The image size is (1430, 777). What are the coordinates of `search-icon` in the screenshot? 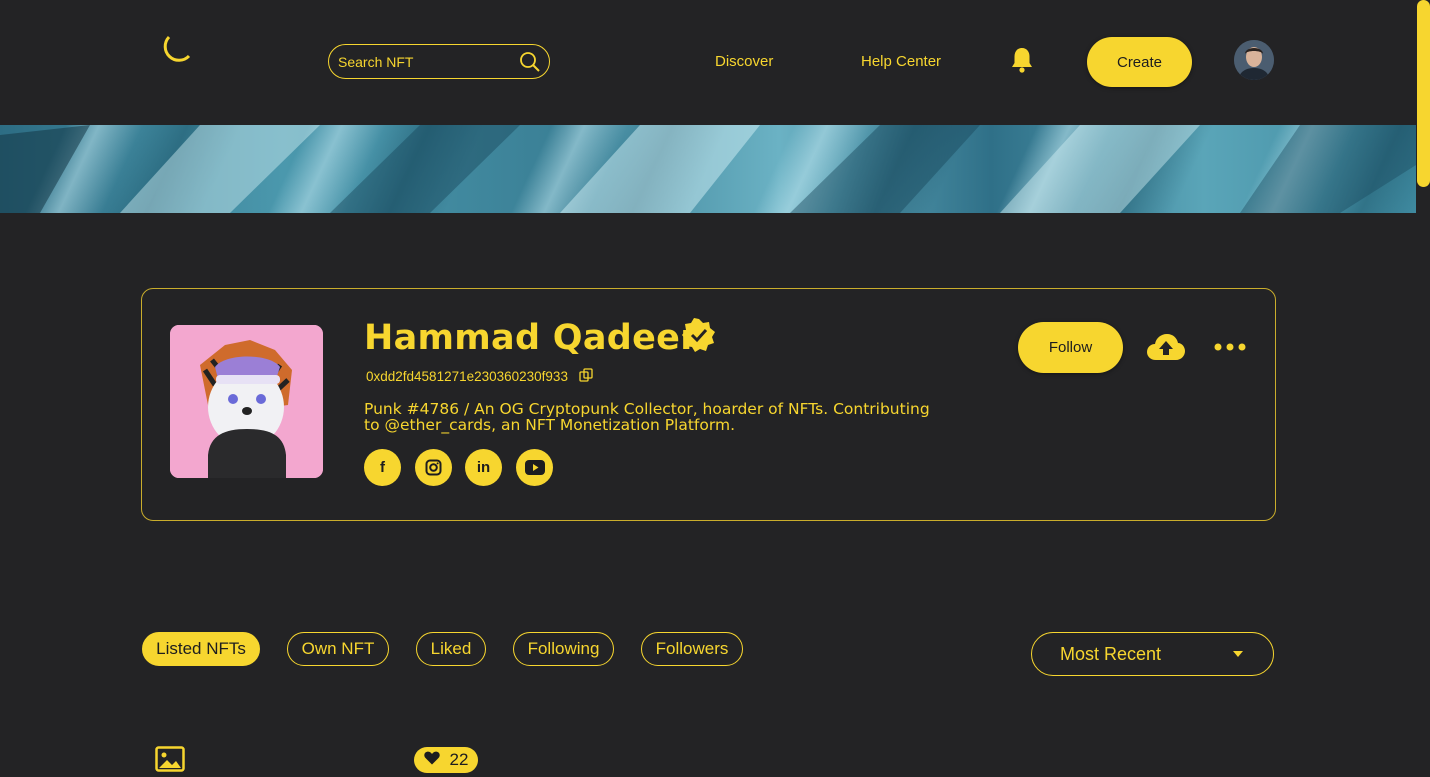 It's located at (530, 62).